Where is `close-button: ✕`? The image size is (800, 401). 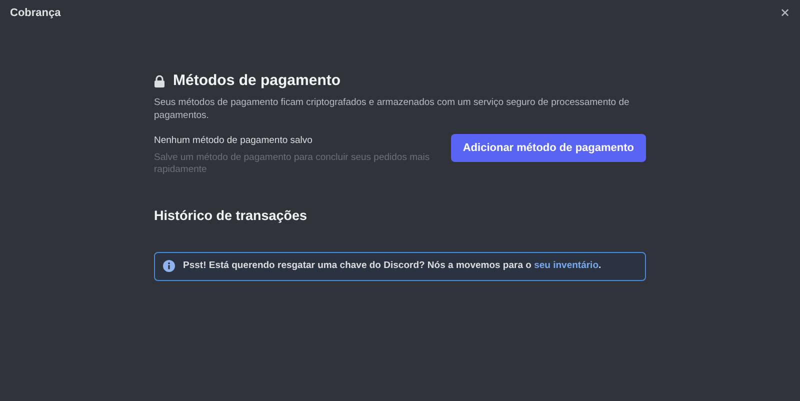
close-button: ✕ is located at coordinates (785, 13).